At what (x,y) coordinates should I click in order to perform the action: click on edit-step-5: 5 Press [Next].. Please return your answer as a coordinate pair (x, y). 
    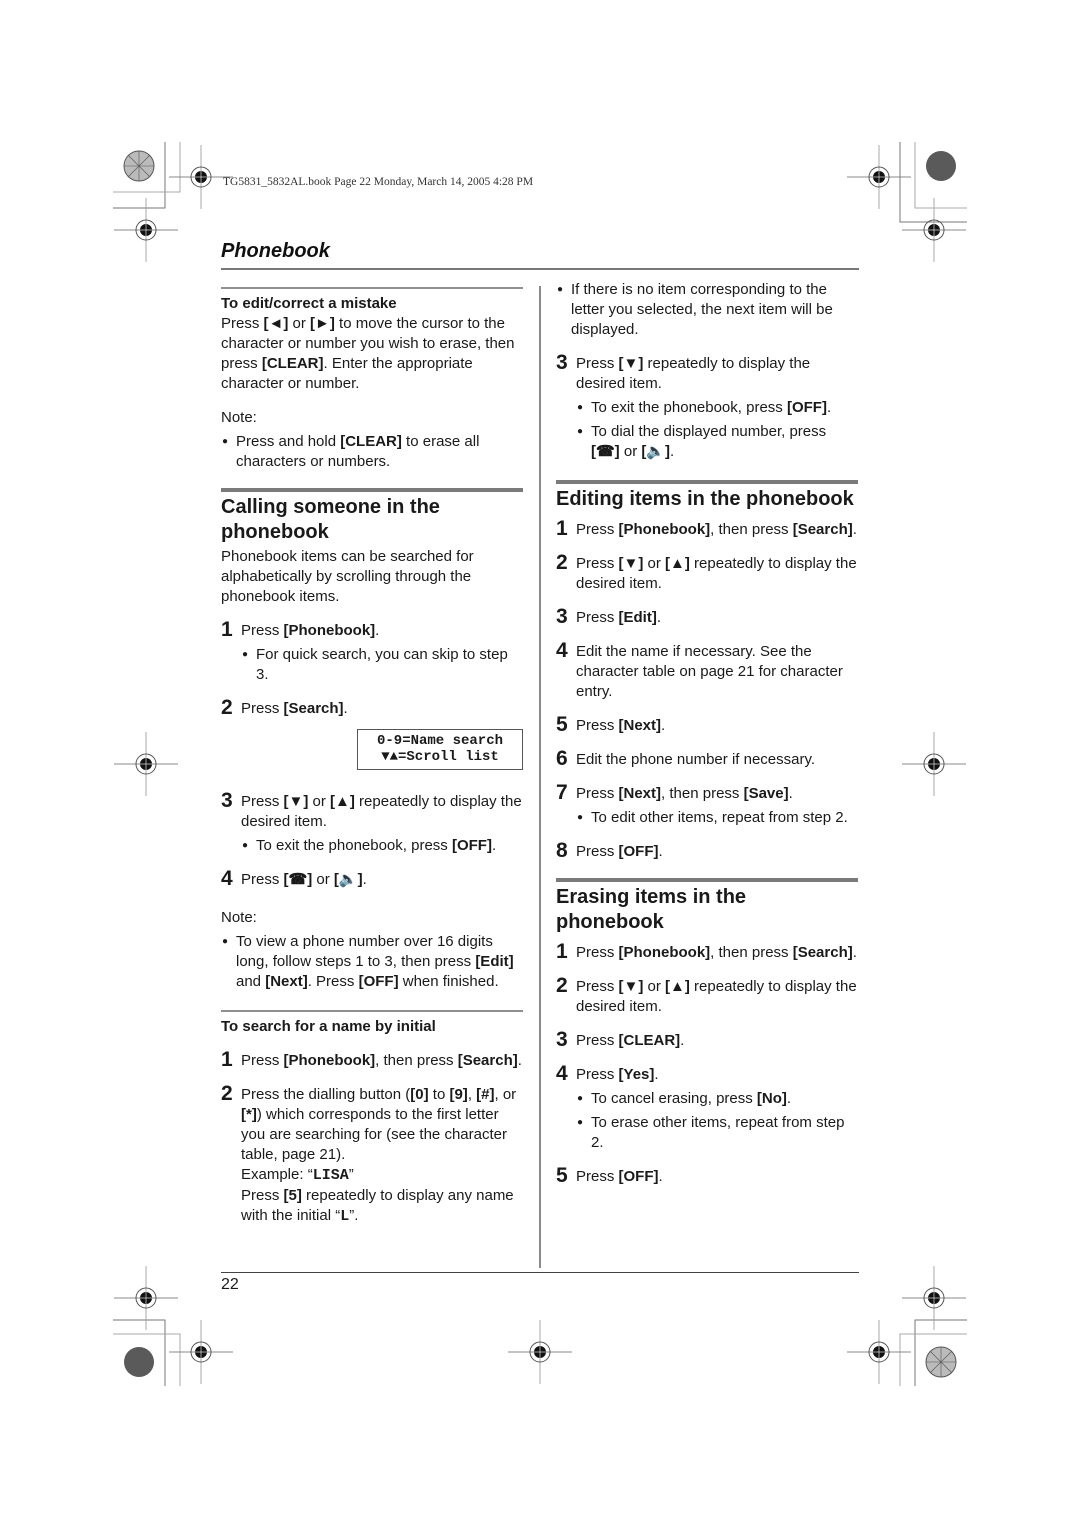
    Looking at the image, I should click on (611, 724).